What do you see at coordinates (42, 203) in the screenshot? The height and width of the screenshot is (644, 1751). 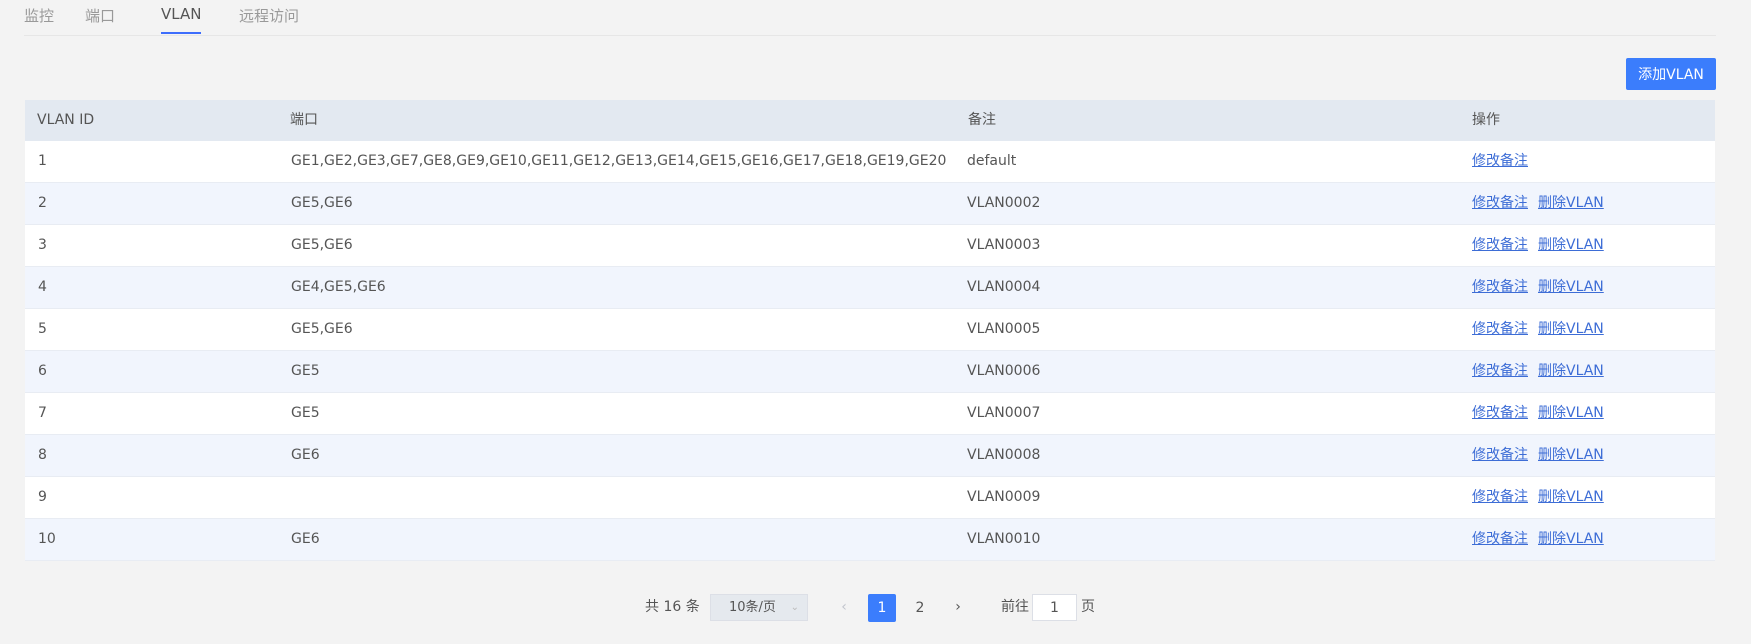 I see `cell-vlan-id: 2` at bounding box center [42, 203].